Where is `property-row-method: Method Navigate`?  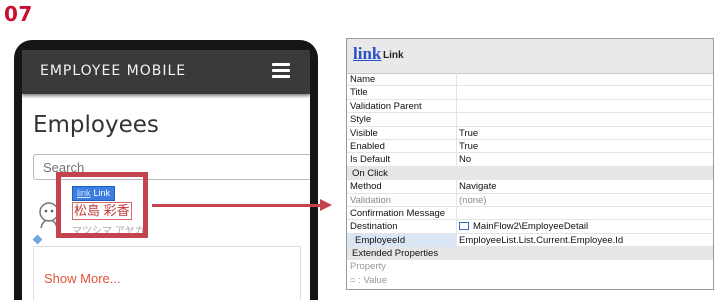
property-row-method: Method Navigate is located at coordinates (530, 187).